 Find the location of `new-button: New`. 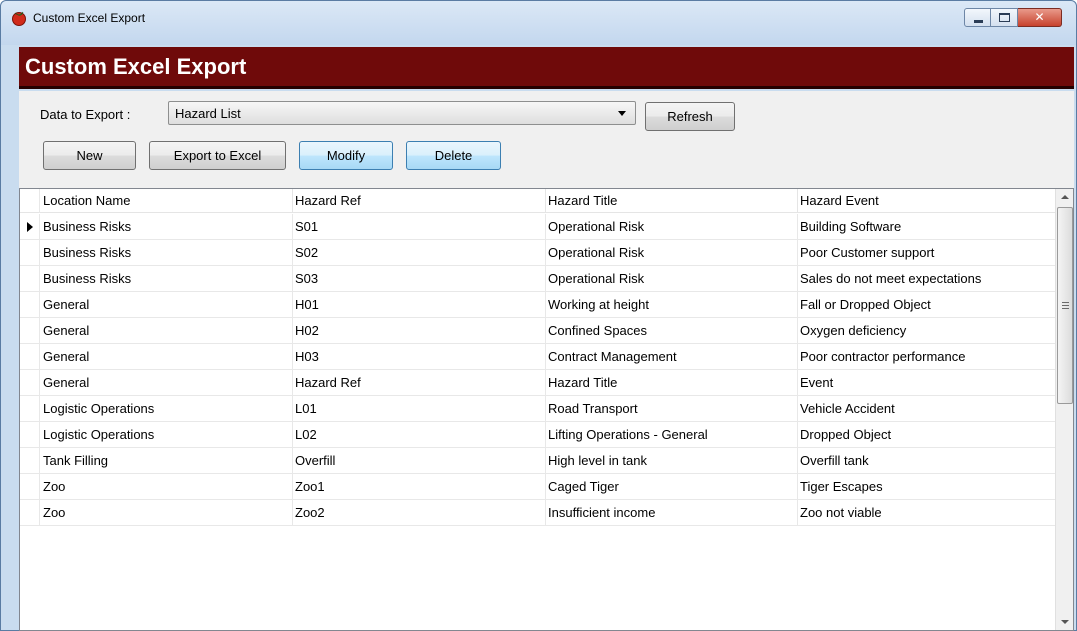

new-button: New is located at coordinates (89, 155).